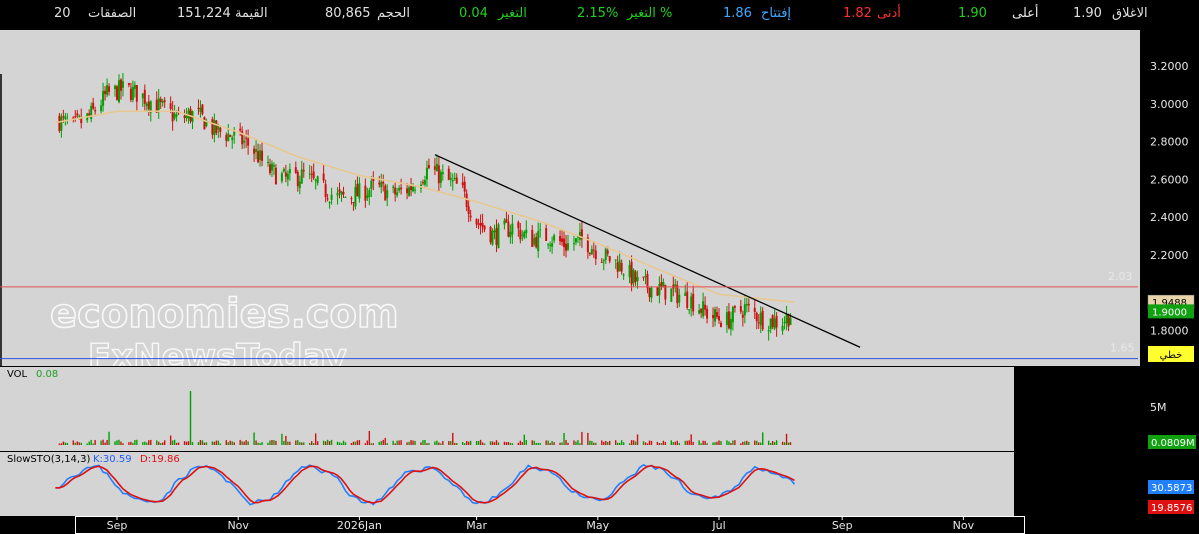 This screenshot has width=1199, height=534. I want to click on close-label: الاغلاق, so click(1130, 13).